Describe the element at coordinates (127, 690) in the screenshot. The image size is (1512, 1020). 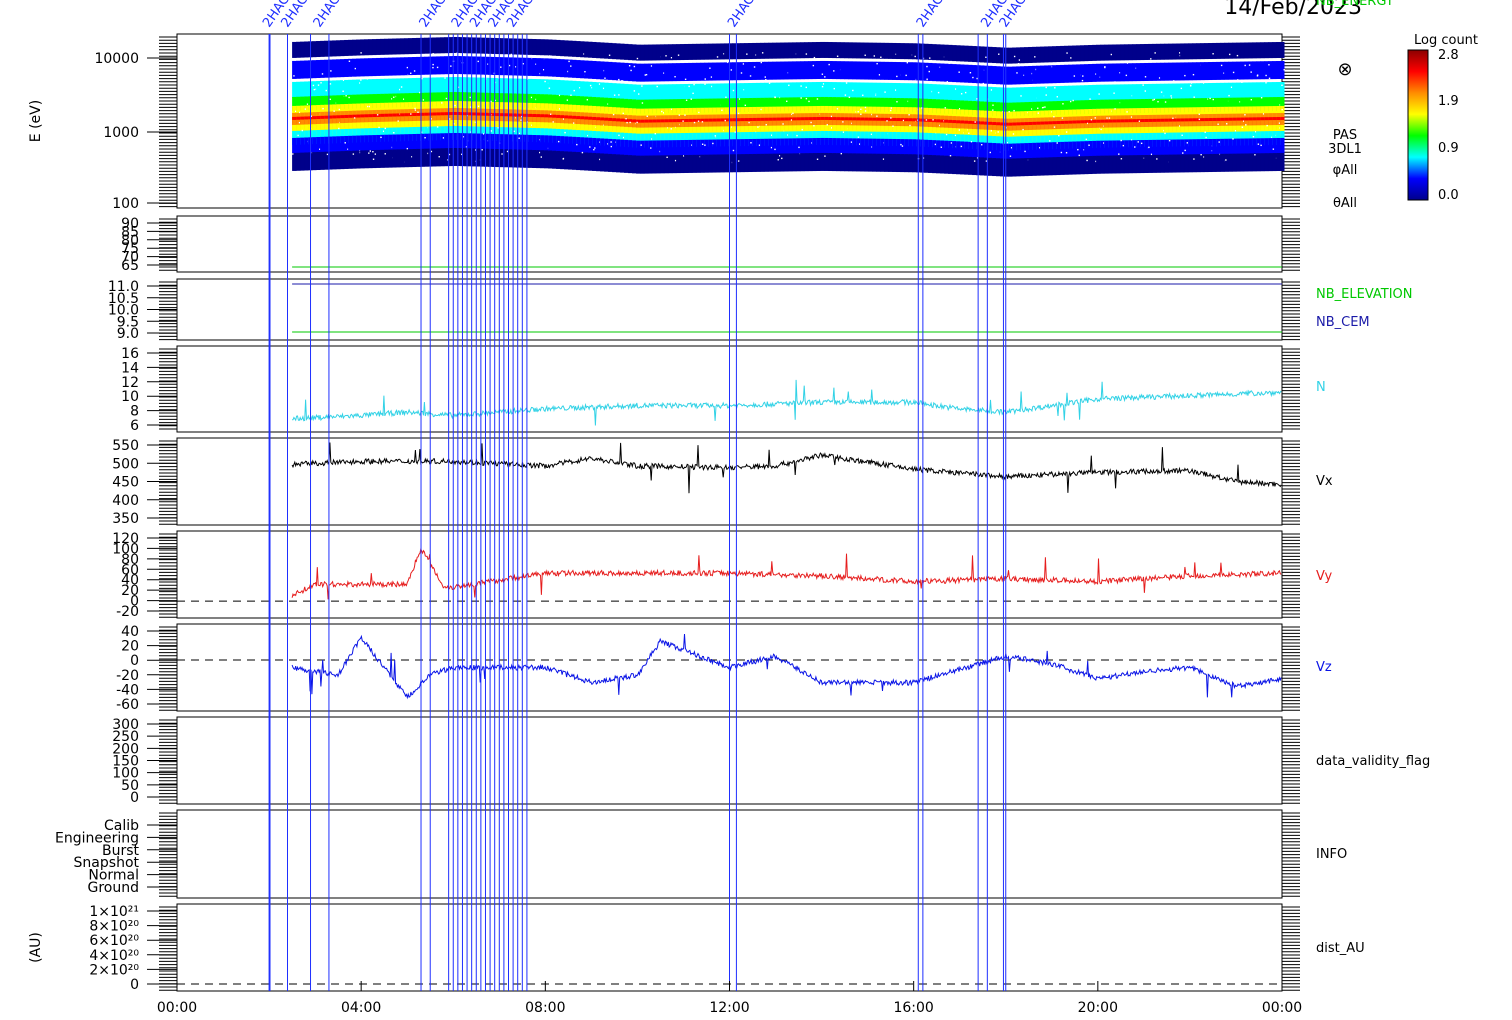
I see `y-tick-label: -40` at that location.